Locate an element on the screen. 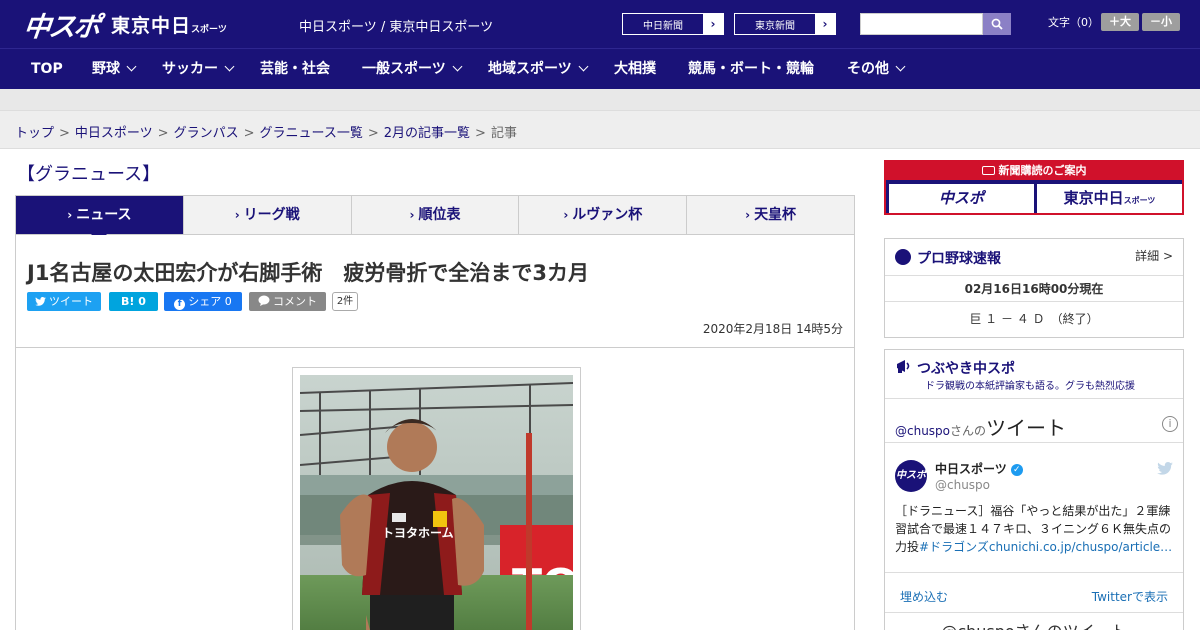  divider is located at coordinates (435, 347).